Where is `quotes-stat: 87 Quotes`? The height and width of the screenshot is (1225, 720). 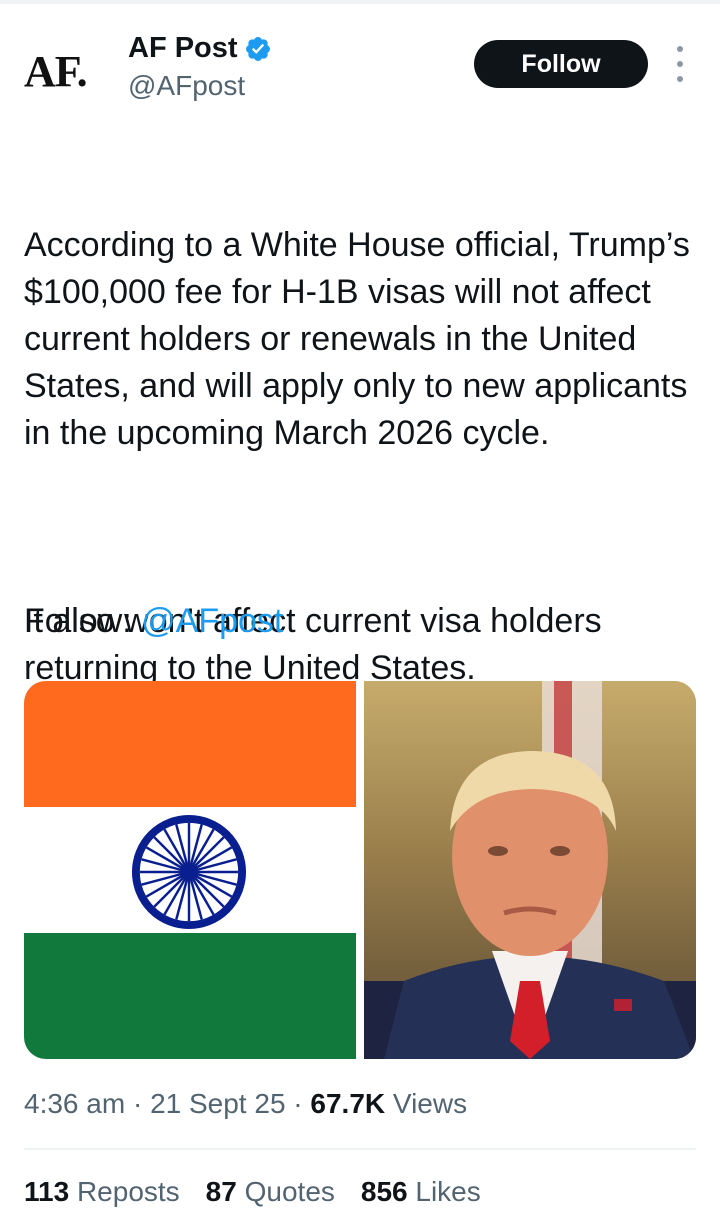
quotes-stat: 87 Quotes is located at coordinates (270, 1192).